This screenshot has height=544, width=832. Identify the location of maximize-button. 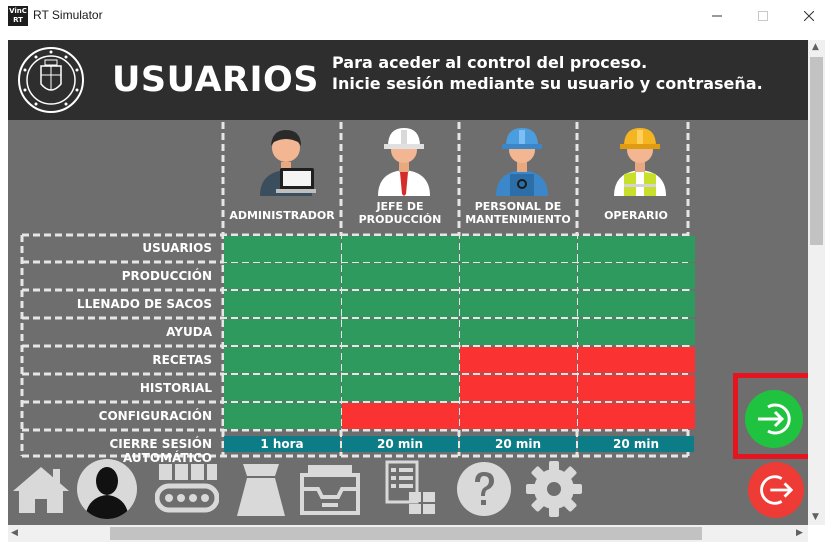
(763, 15).